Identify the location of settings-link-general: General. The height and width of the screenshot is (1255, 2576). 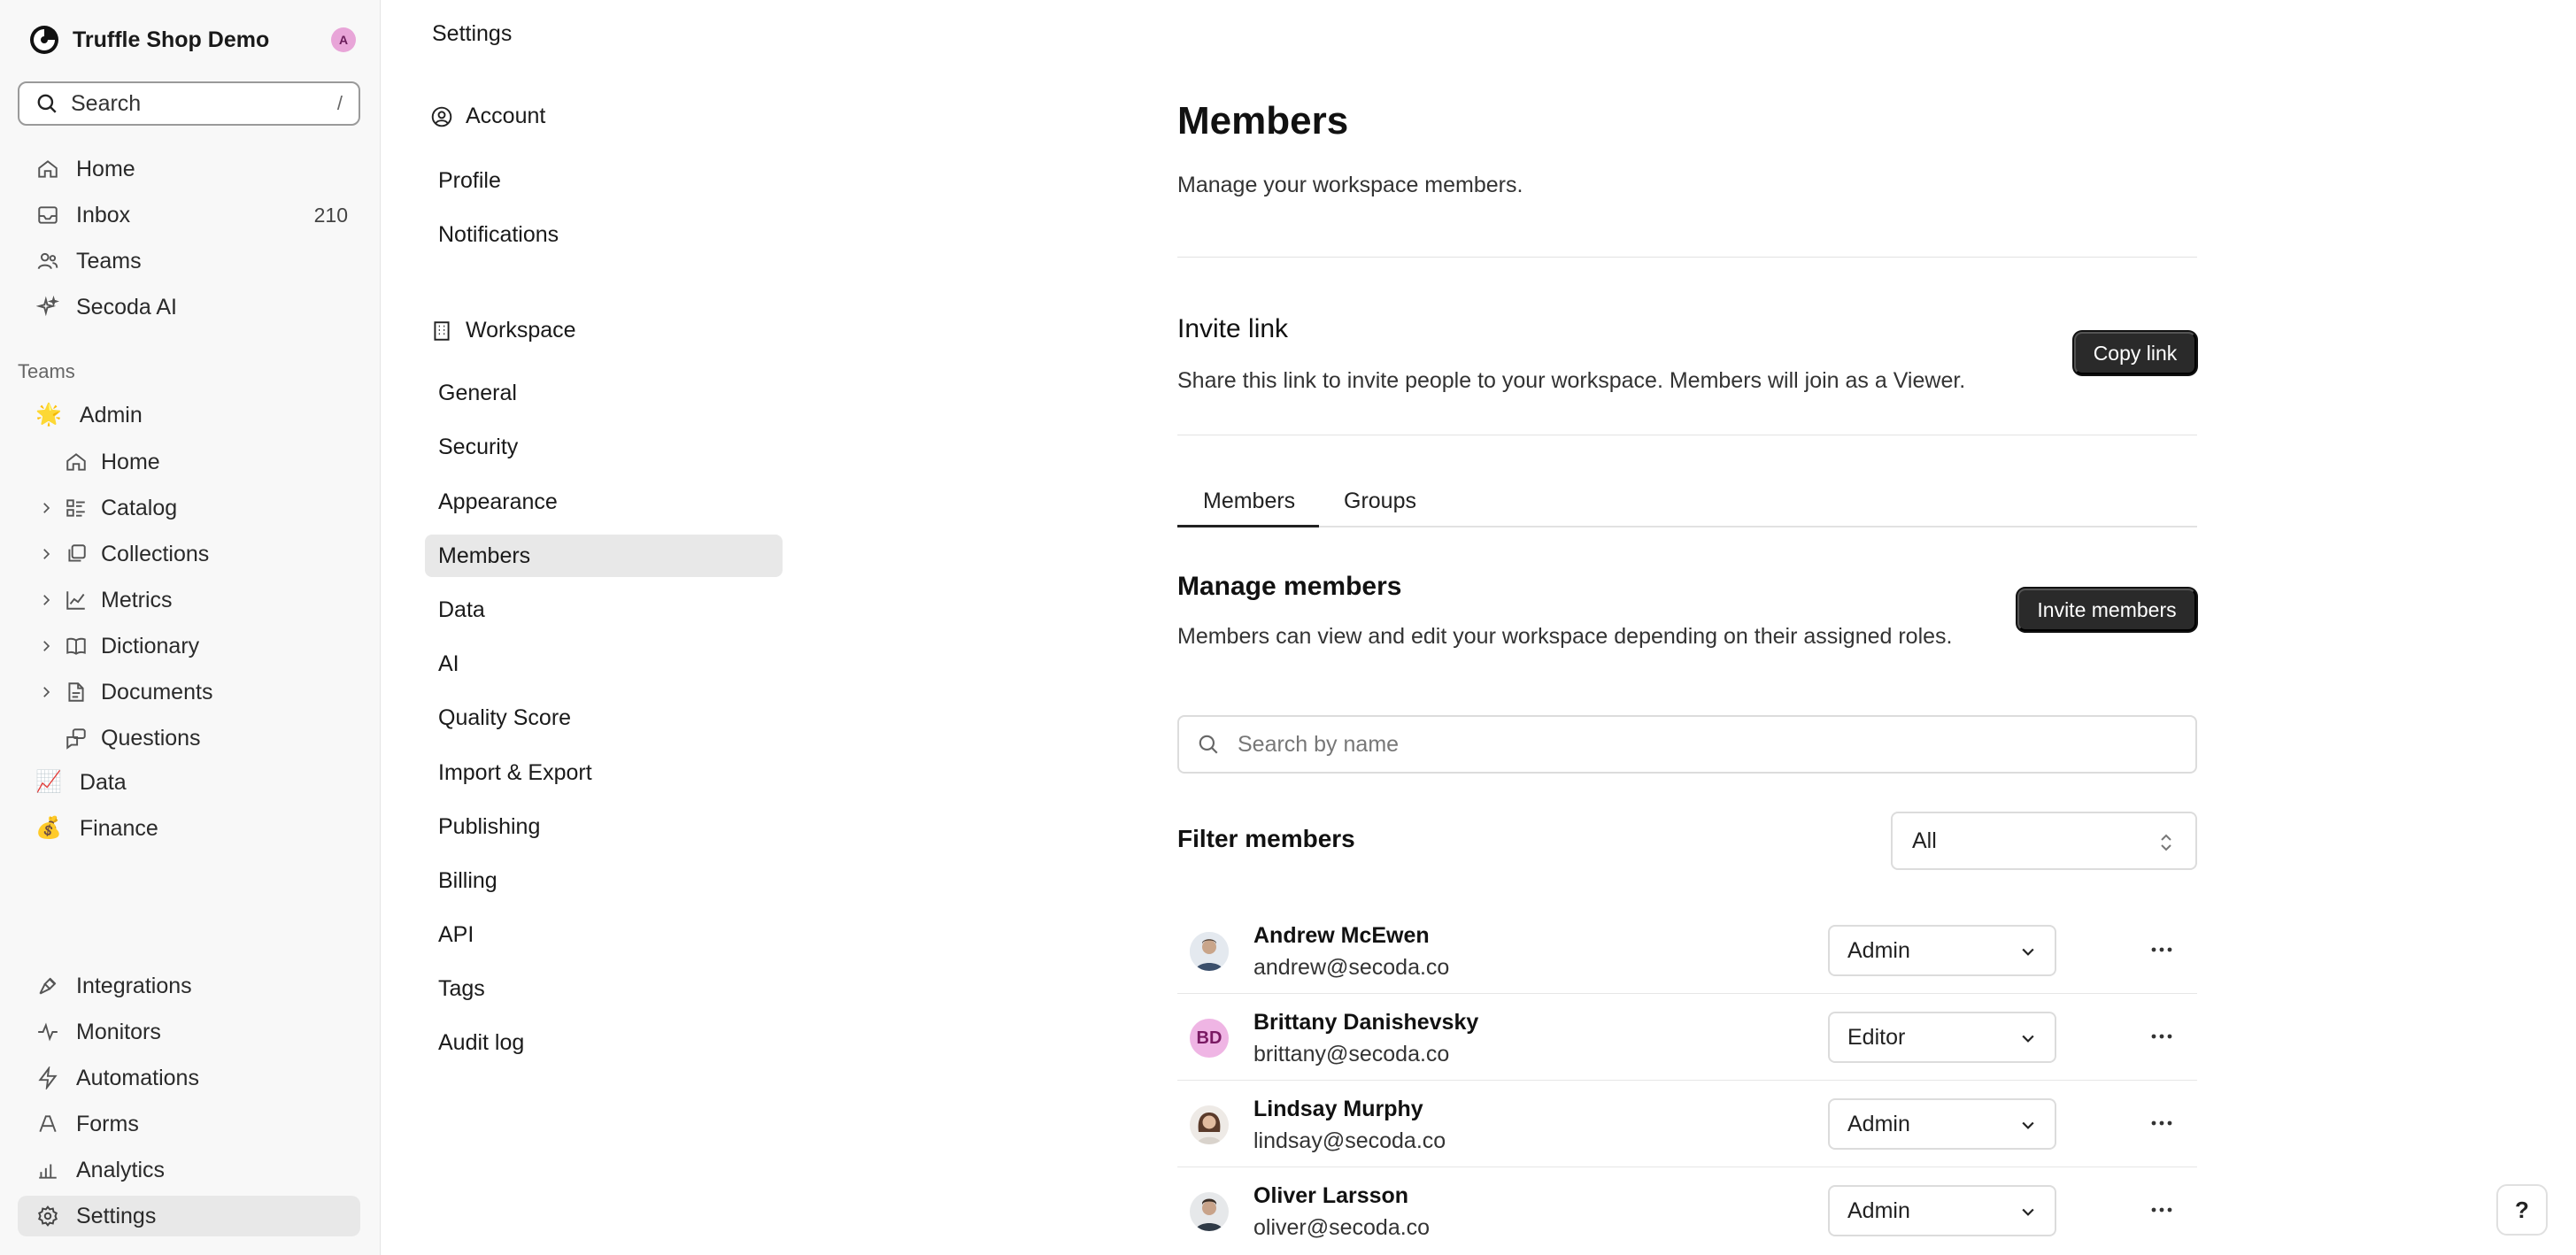
(604, 393).